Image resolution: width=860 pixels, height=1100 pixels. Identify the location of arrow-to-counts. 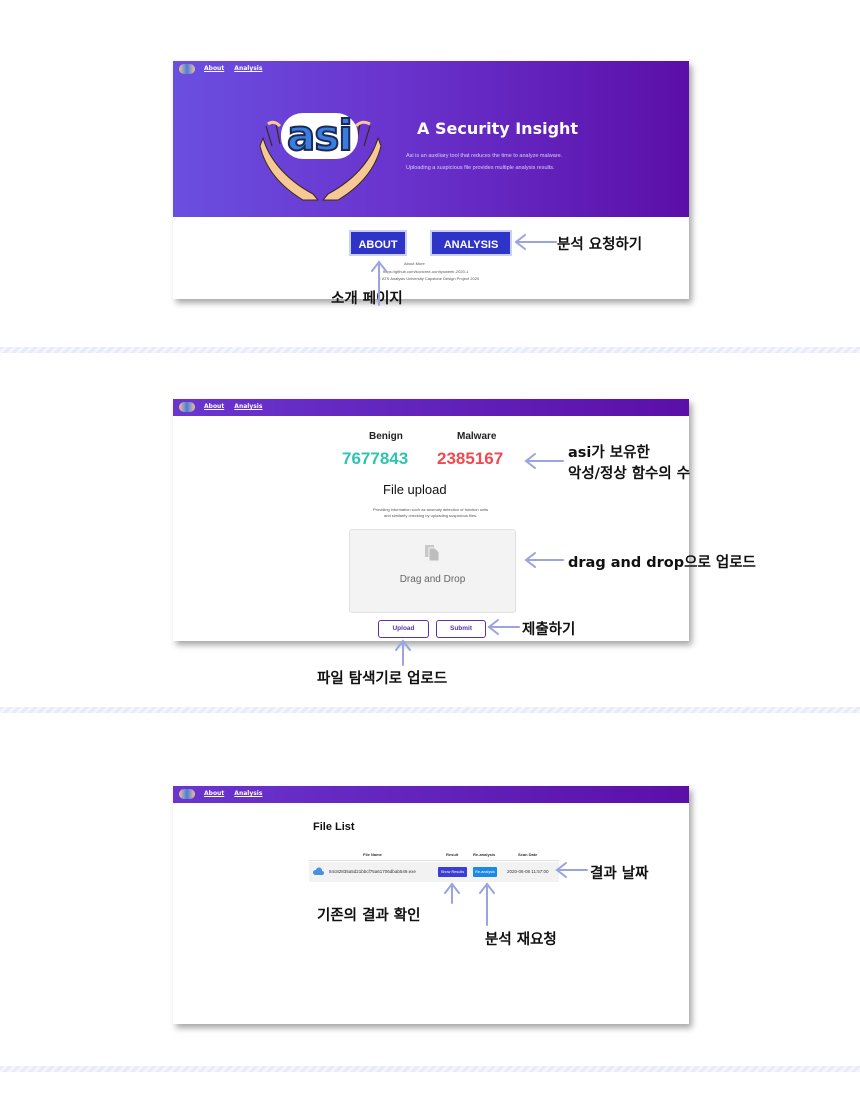
(544, 461).